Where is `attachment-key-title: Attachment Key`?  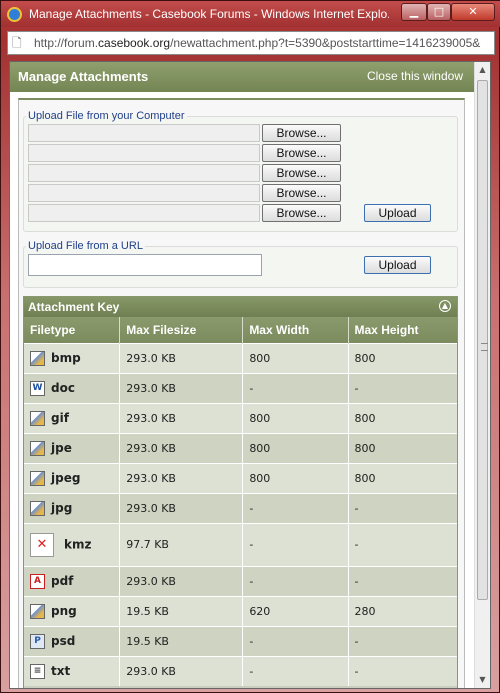 attachment-key-title: Attachment Key is located at coordinates (74, 307).